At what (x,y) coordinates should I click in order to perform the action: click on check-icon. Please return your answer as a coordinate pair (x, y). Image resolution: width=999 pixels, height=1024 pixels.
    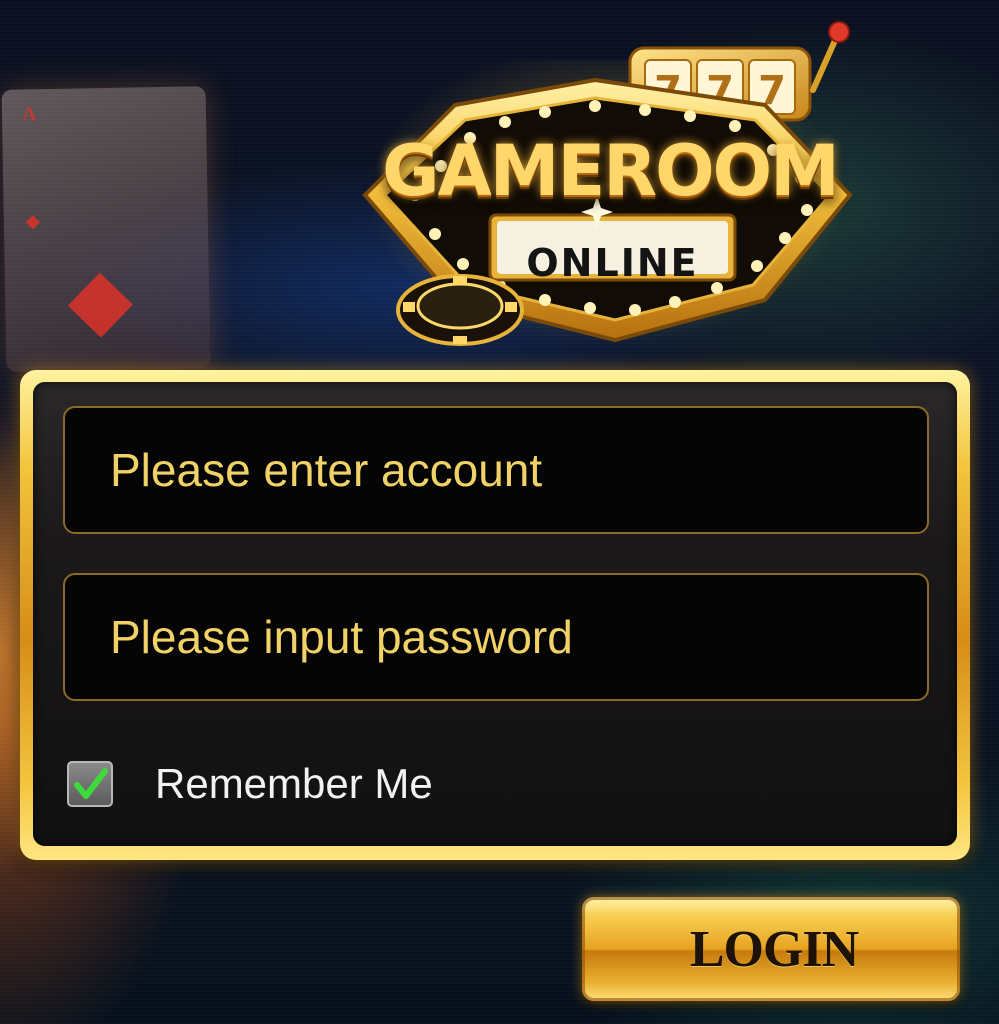
    Looking at the image, I should click on (91, 783).